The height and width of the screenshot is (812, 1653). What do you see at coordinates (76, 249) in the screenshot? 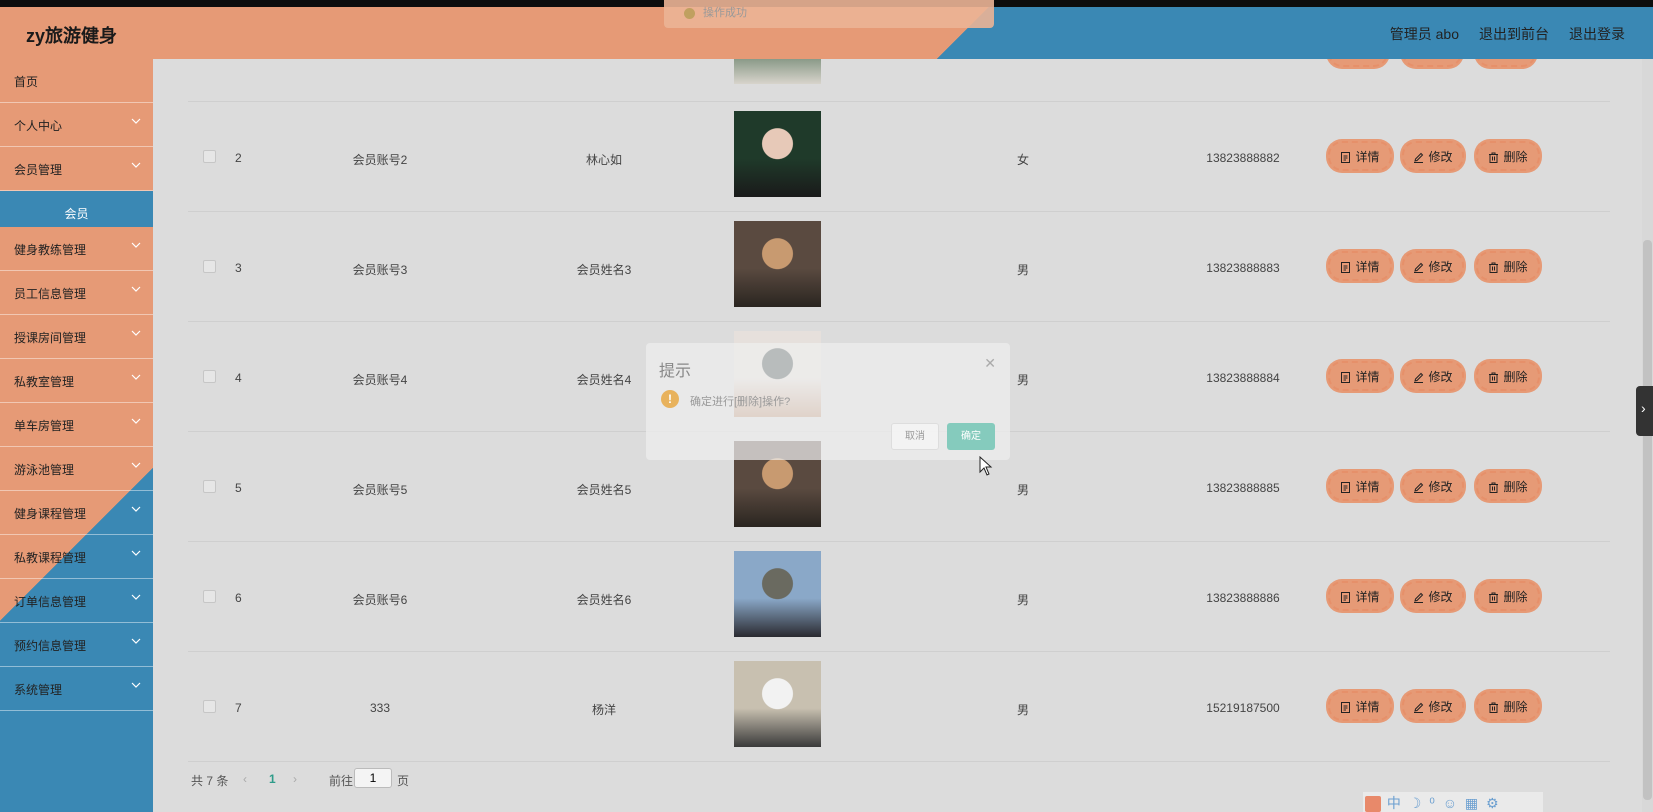
I see `sidebar-item: 健身教练管理` at bounding box center [76, 249].